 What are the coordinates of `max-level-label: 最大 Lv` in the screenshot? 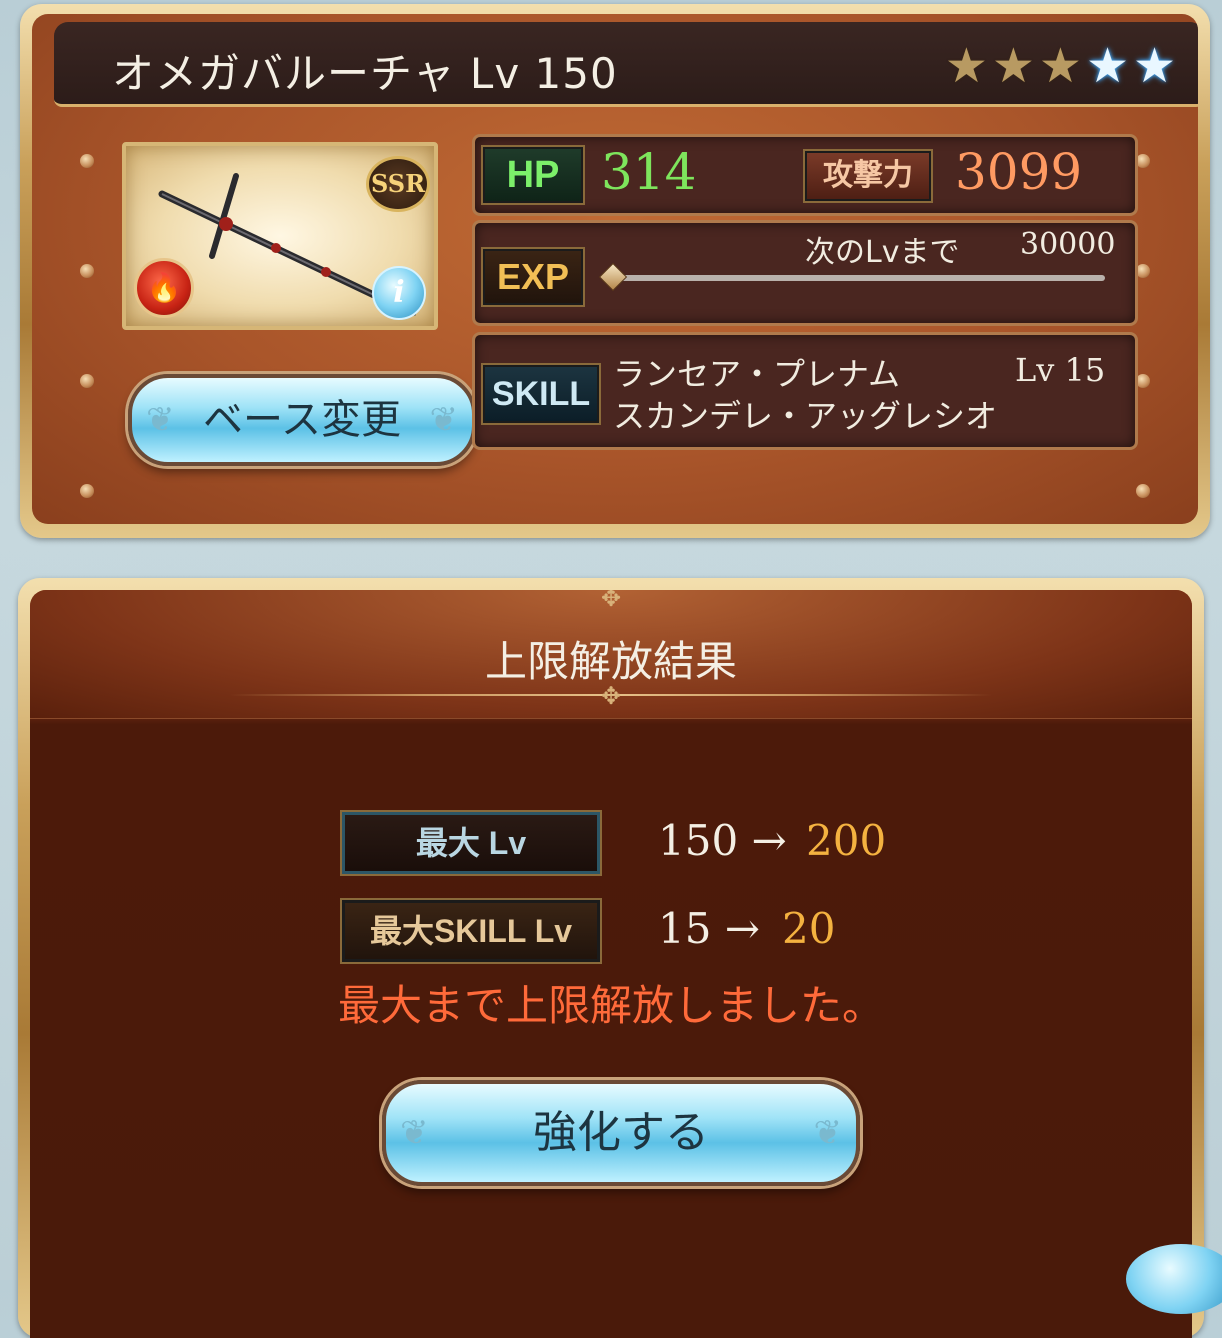 It's located at (471, 843).